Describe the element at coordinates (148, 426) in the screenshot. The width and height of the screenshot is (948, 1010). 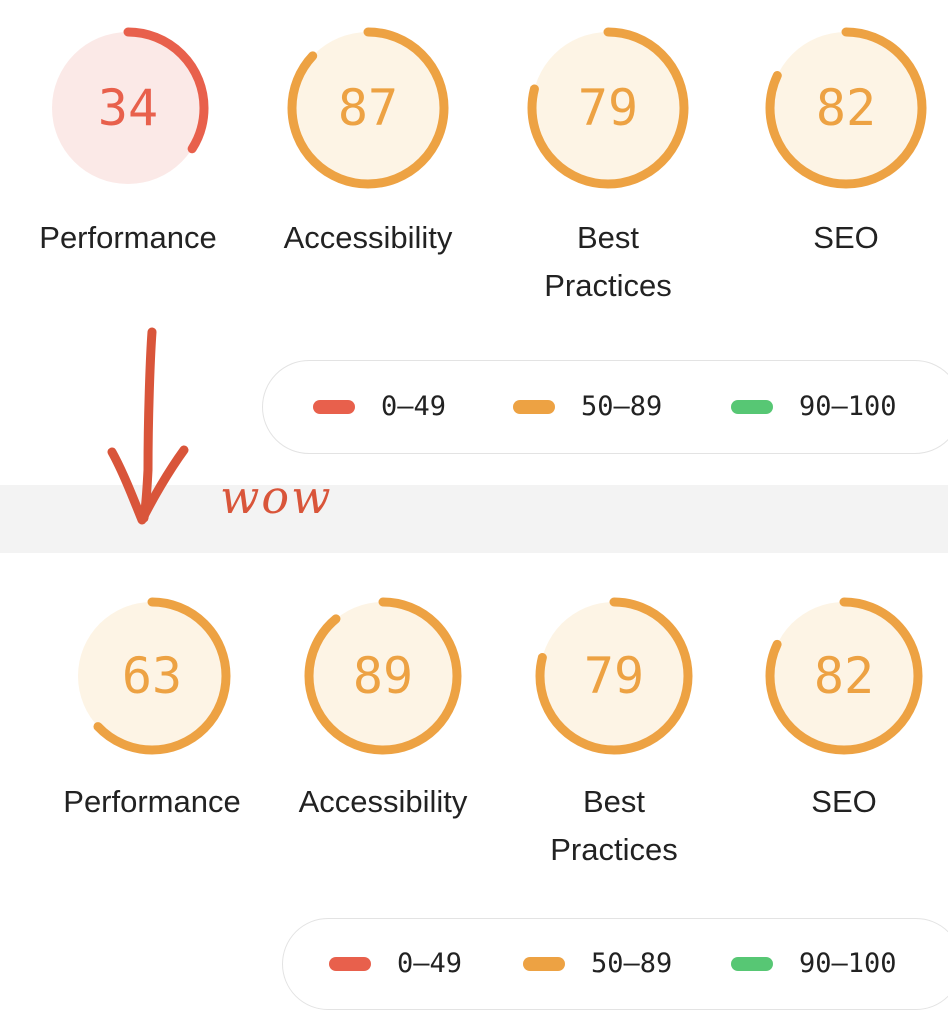
I see `hand-drawn-down-arrow-icon` at that location.